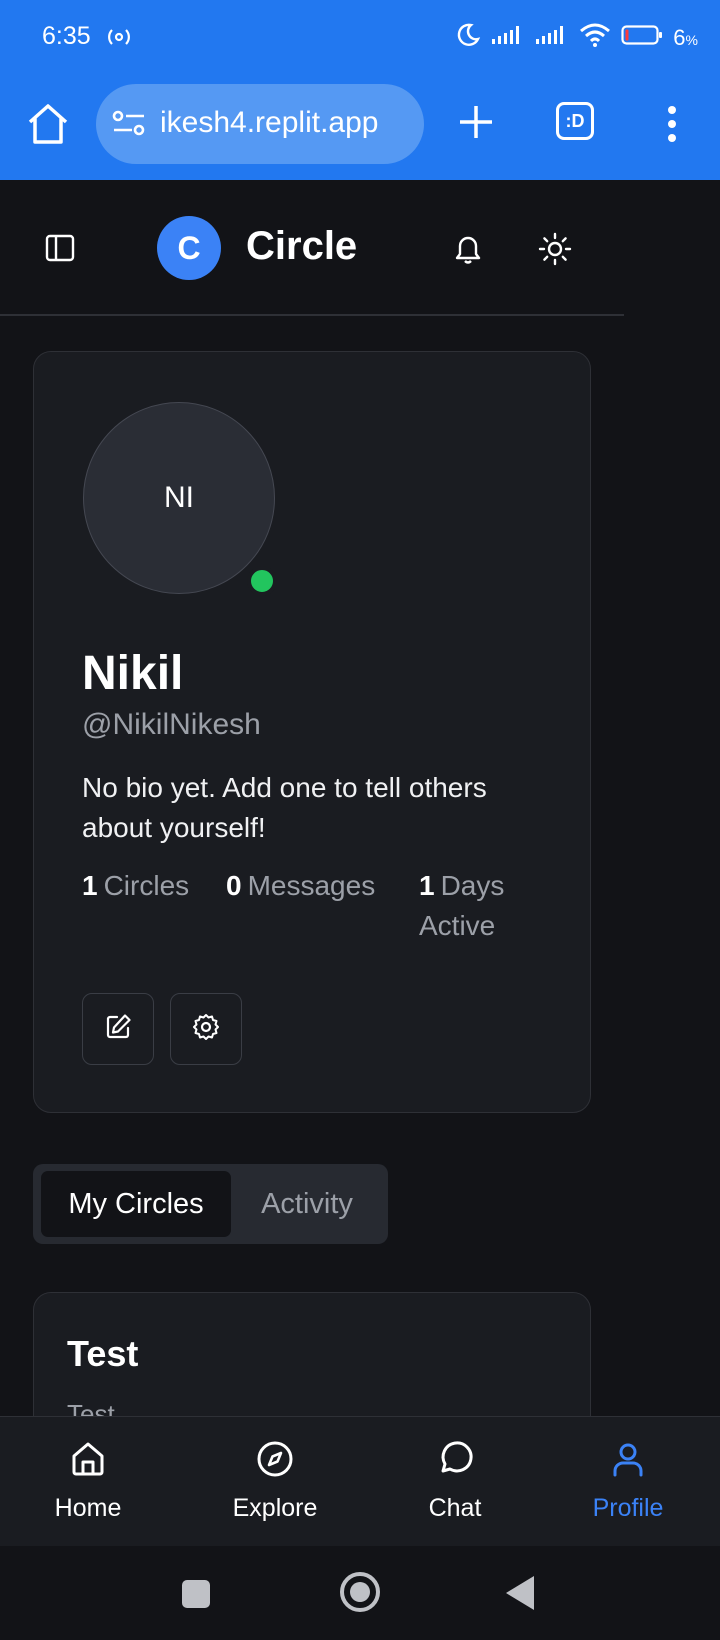 This screenshot has height=1640, width=720. I want to click on profile-tabs: My Circles Activity, so click(210, 1204).